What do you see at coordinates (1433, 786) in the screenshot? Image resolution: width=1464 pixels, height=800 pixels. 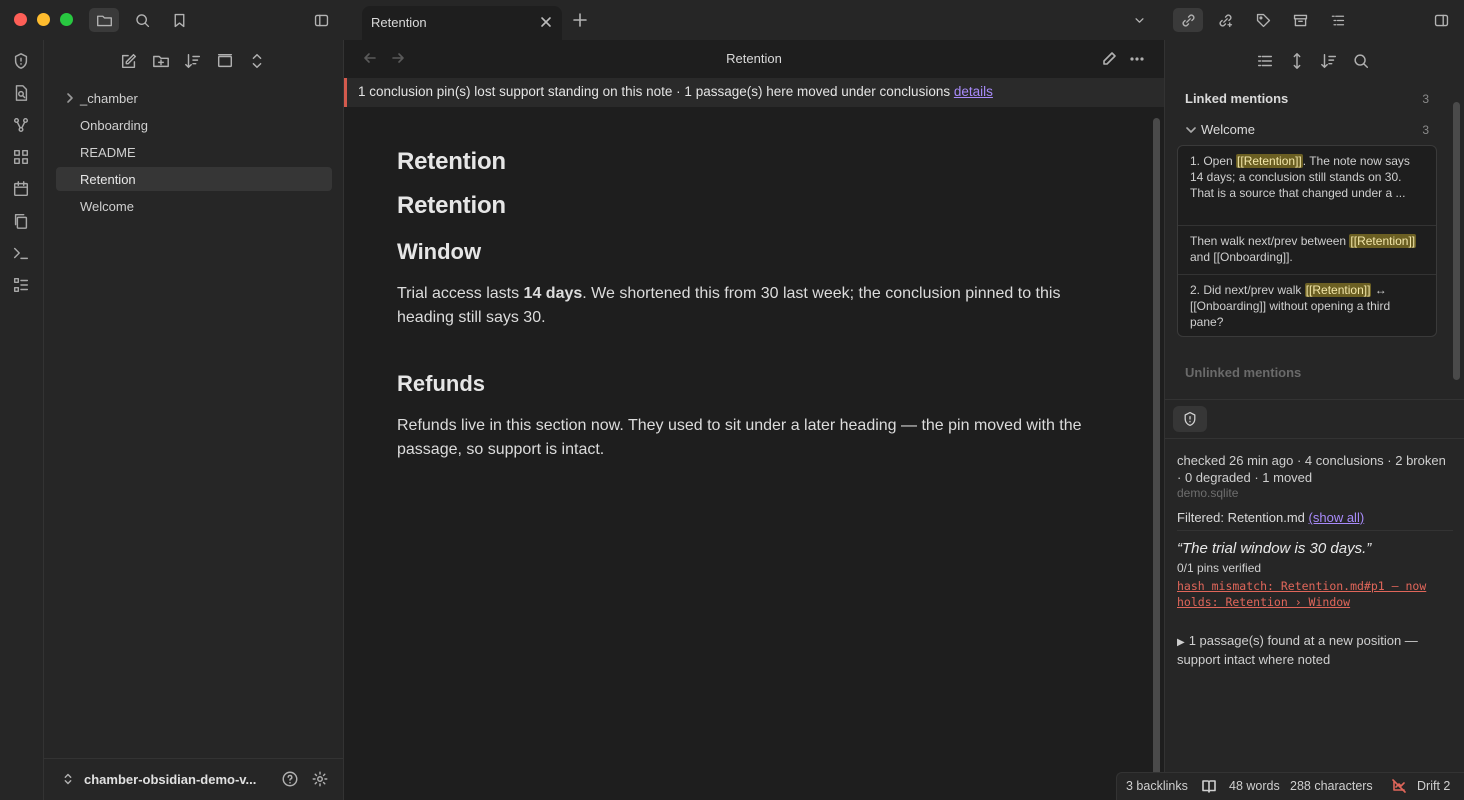 I see `drift-count: Drift 2` at bounding box center [1433, 786].